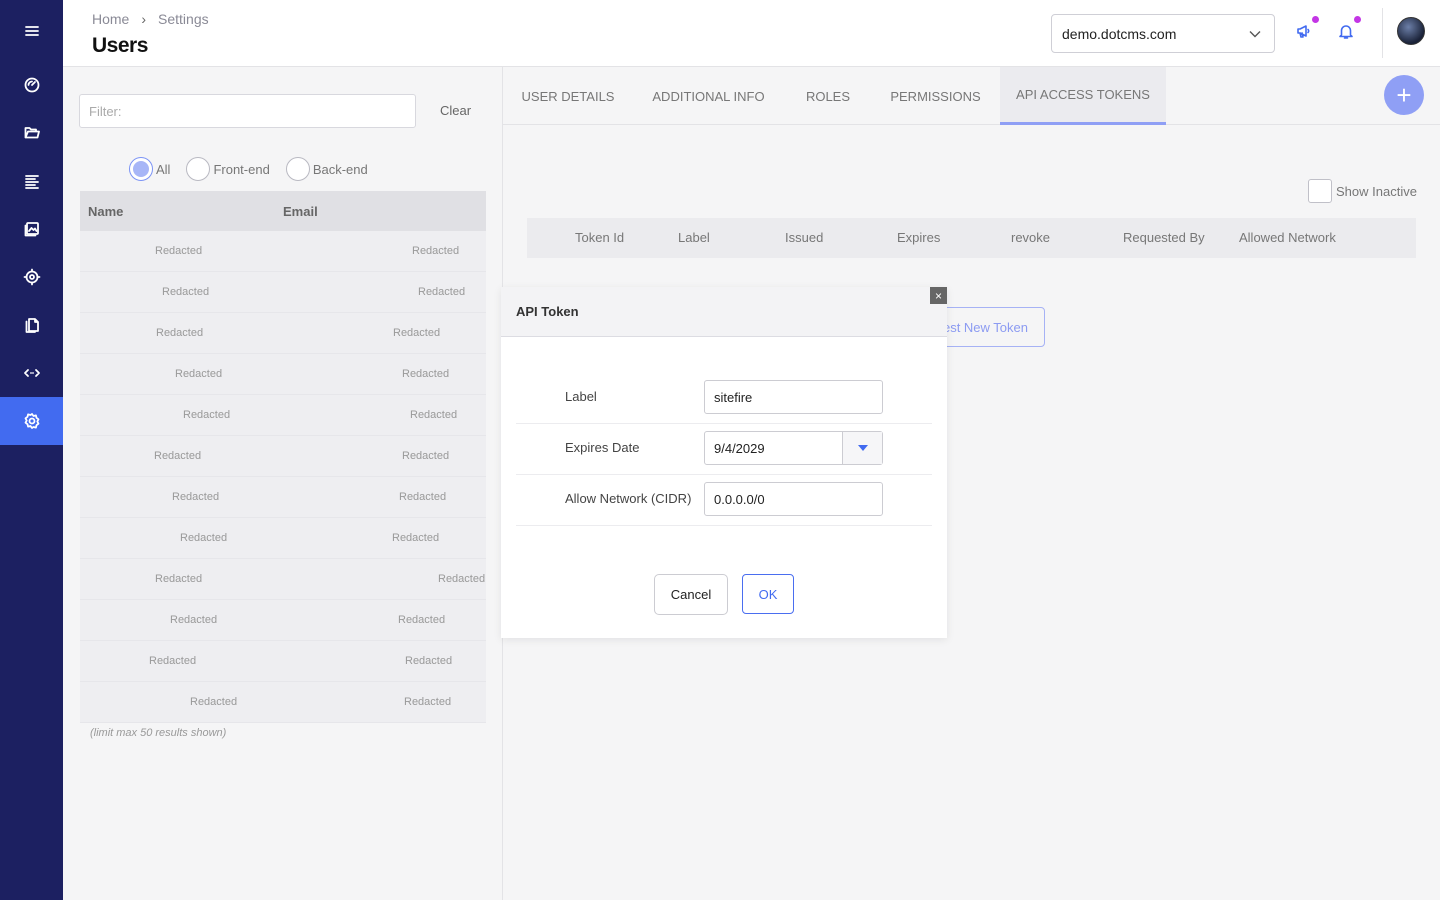 The image size is (1440, 900). I want to click on users-table-header: Name Email, so click(283, 211).